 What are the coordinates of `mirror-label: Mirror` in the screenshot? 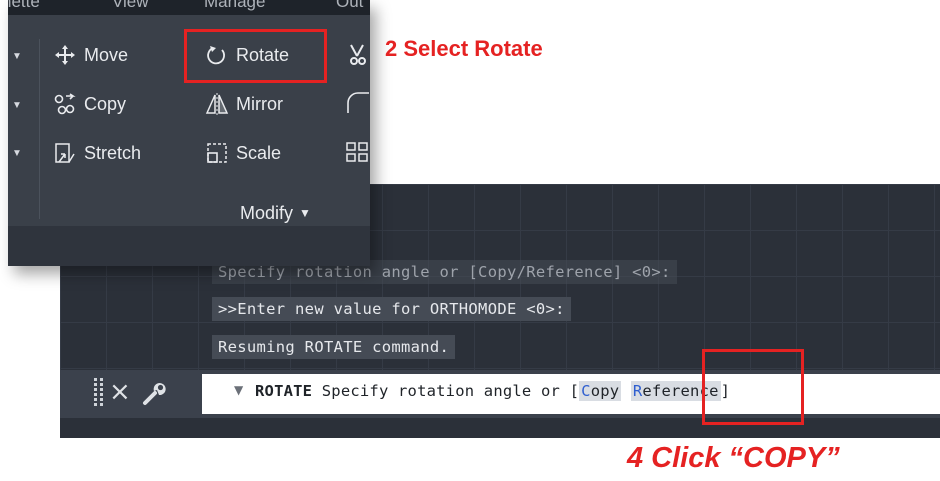 It's located at (259, 103).